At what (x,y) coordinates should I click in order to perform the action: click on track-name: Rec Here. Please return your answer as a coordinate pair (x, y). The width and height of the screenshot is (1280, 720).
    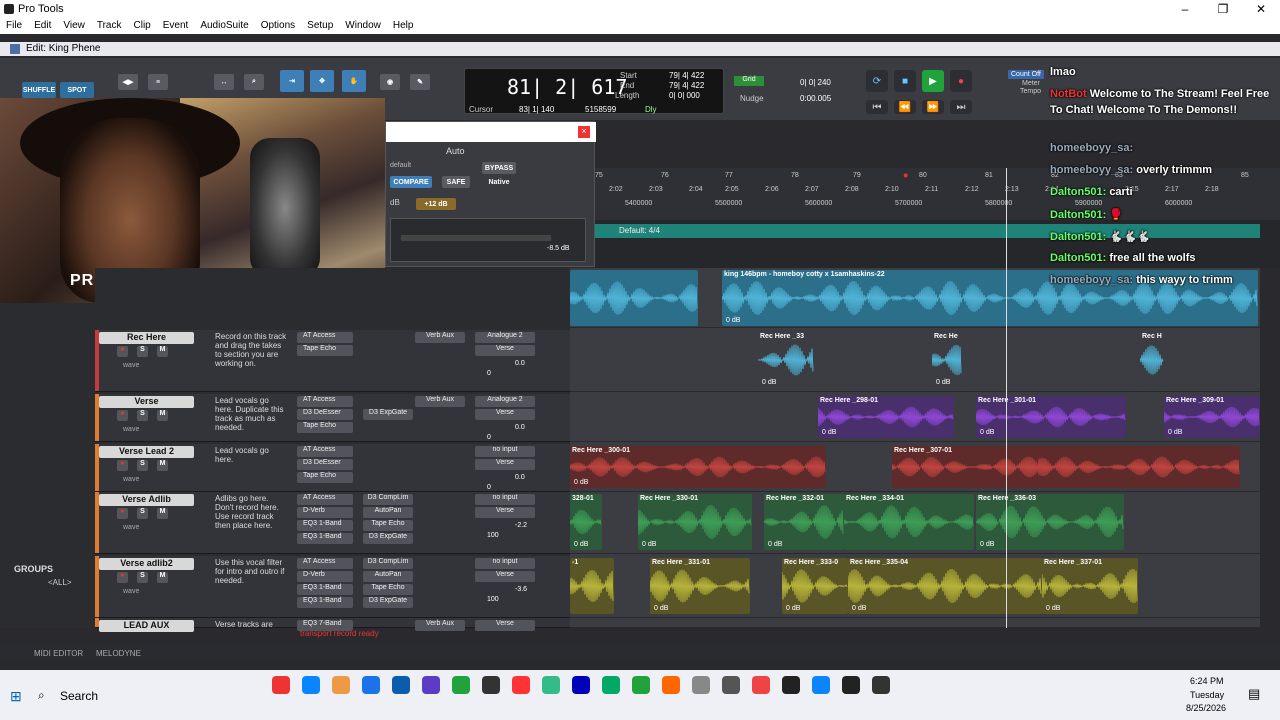
    Looking at the image, I should click on (146, 338).